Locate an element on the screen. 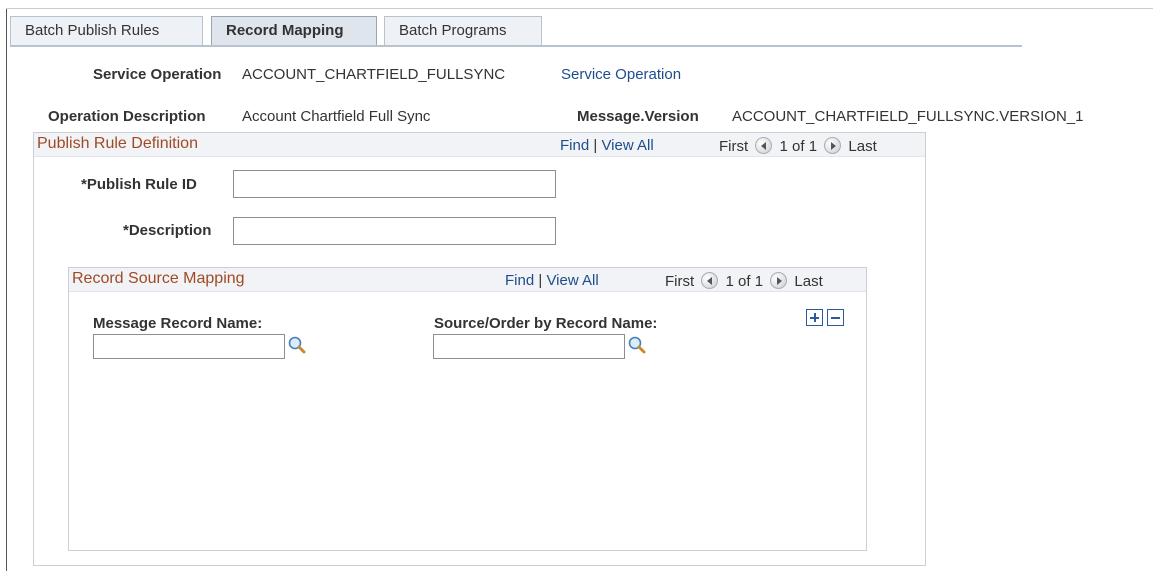 This screenshot has width=1153, height=571. service-operation-label: Service Operation is located at coordinates (157, 74).